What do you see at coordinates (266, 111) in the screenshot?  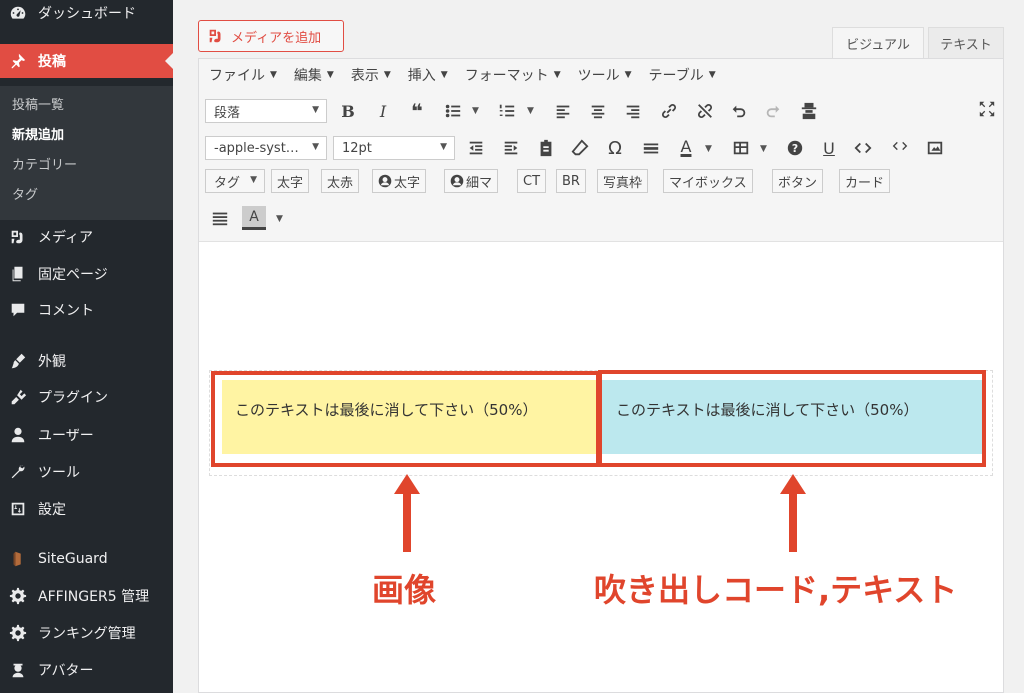 I see `format-select: 段落 ▼` at bounding box center [266, 111].